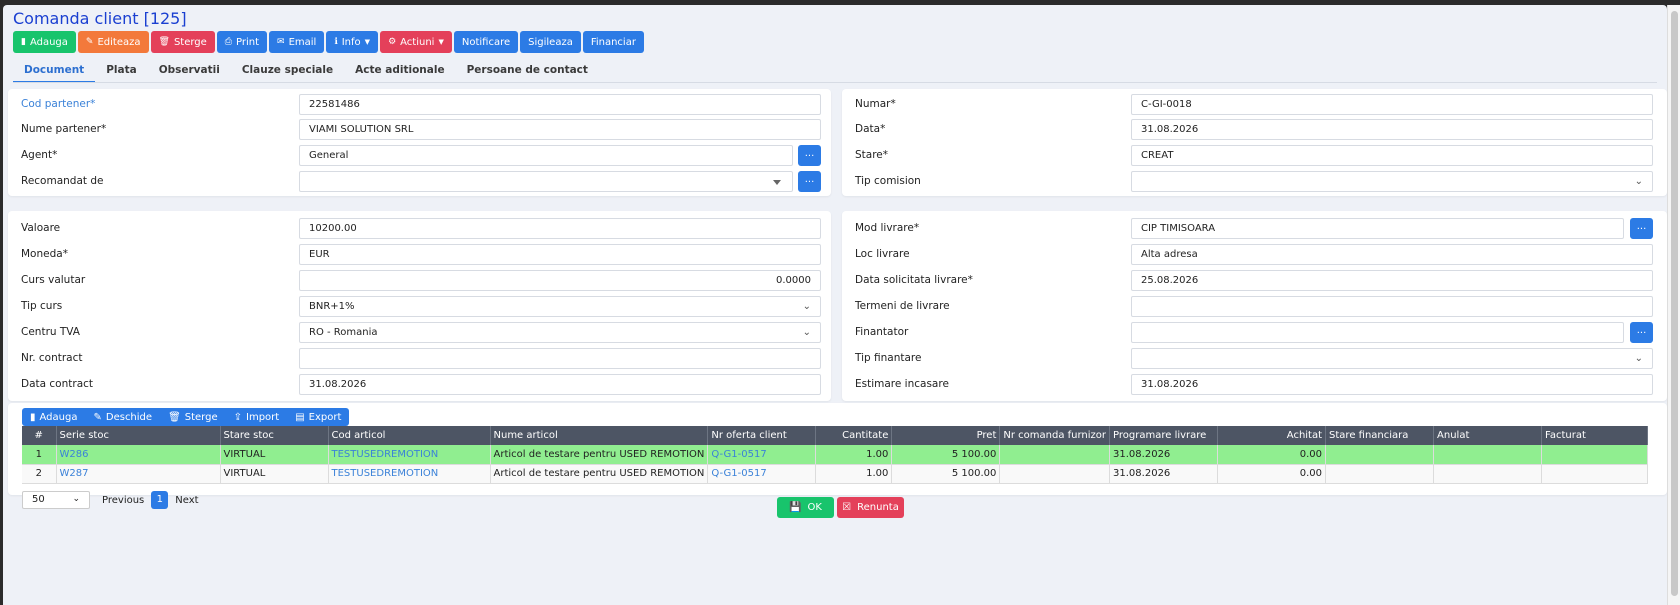 This screenshot has width=1680, height=605. What do you see at coordinates (138, 455) in the screenshot?
I see `cell-serie-stoc: W286` at bounding box center [138, 455].